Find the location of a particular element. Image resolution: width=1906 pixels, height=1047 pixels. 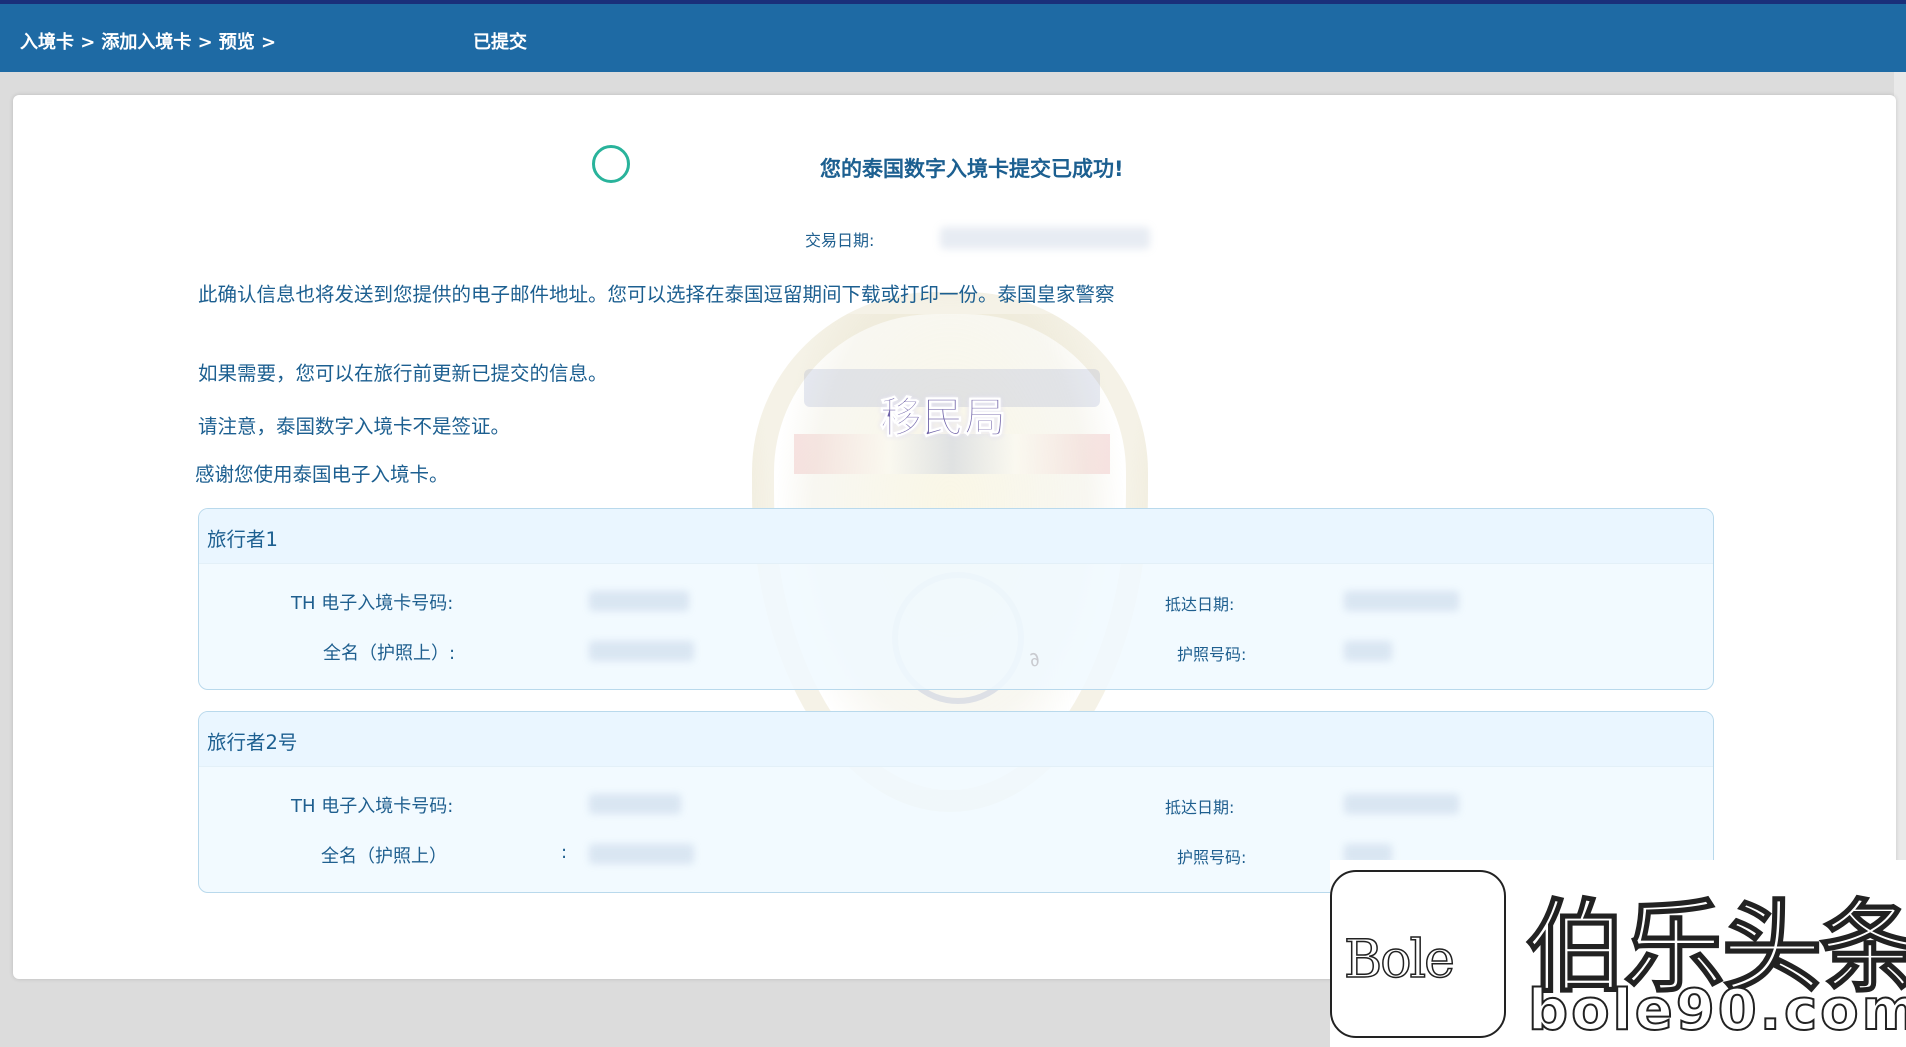

full-name-label: 全名（护照上）: is located at coordinates (389, 653).